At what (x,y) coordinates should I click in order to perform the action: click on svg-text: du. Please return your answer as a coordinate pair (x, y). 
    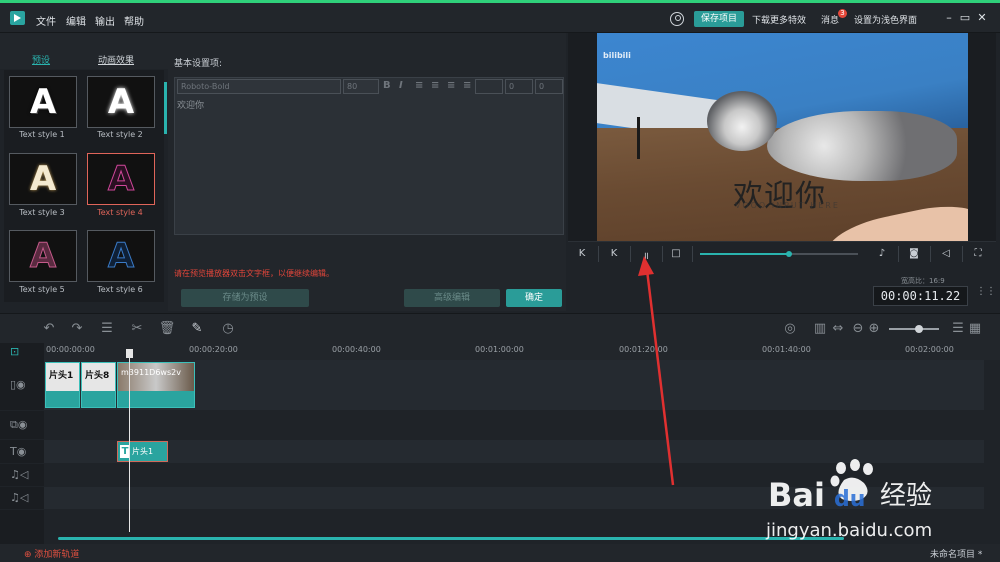
    Looking at the image, I should click on (849, 499).